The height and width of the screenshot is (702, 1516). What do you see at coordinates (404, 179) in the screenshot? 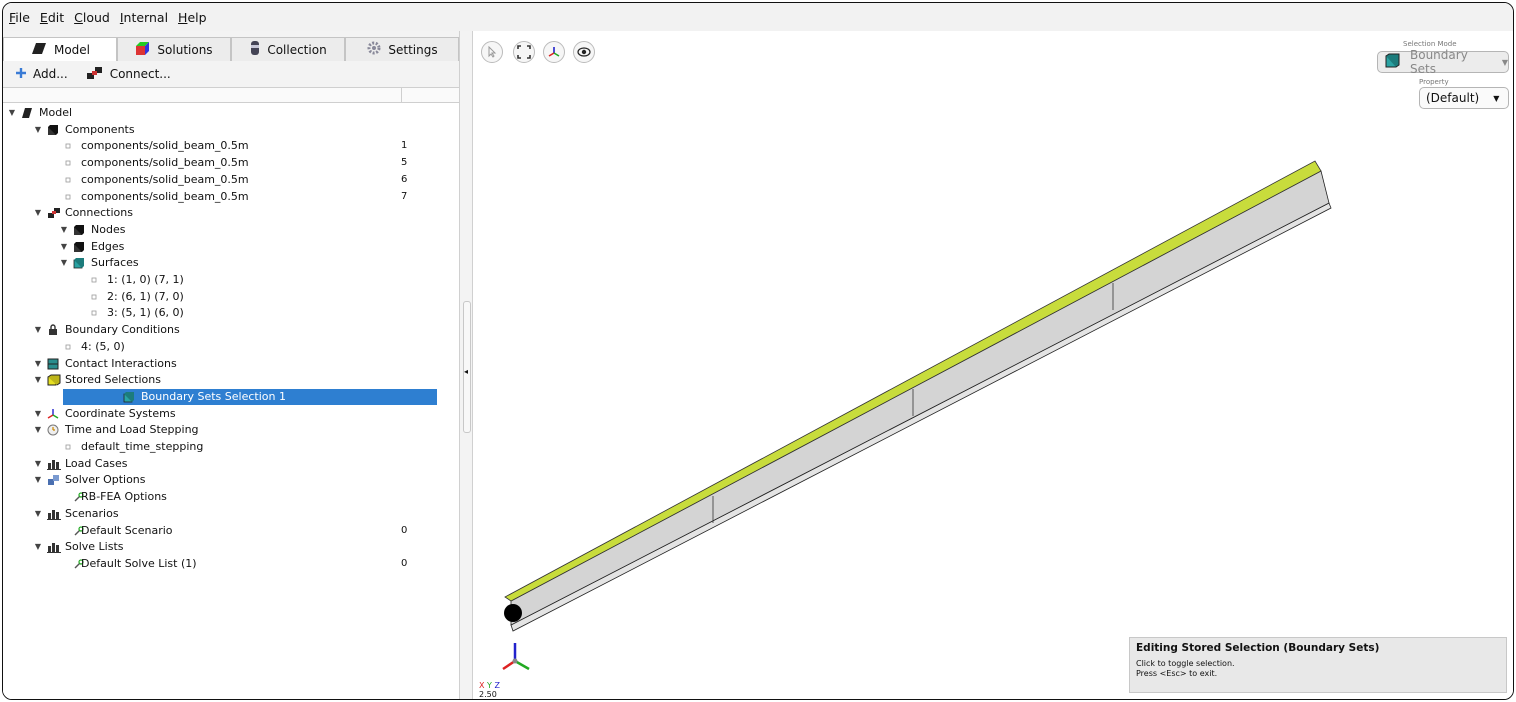
I see `tree-row-count: 6` at bounding box center [404, 179].